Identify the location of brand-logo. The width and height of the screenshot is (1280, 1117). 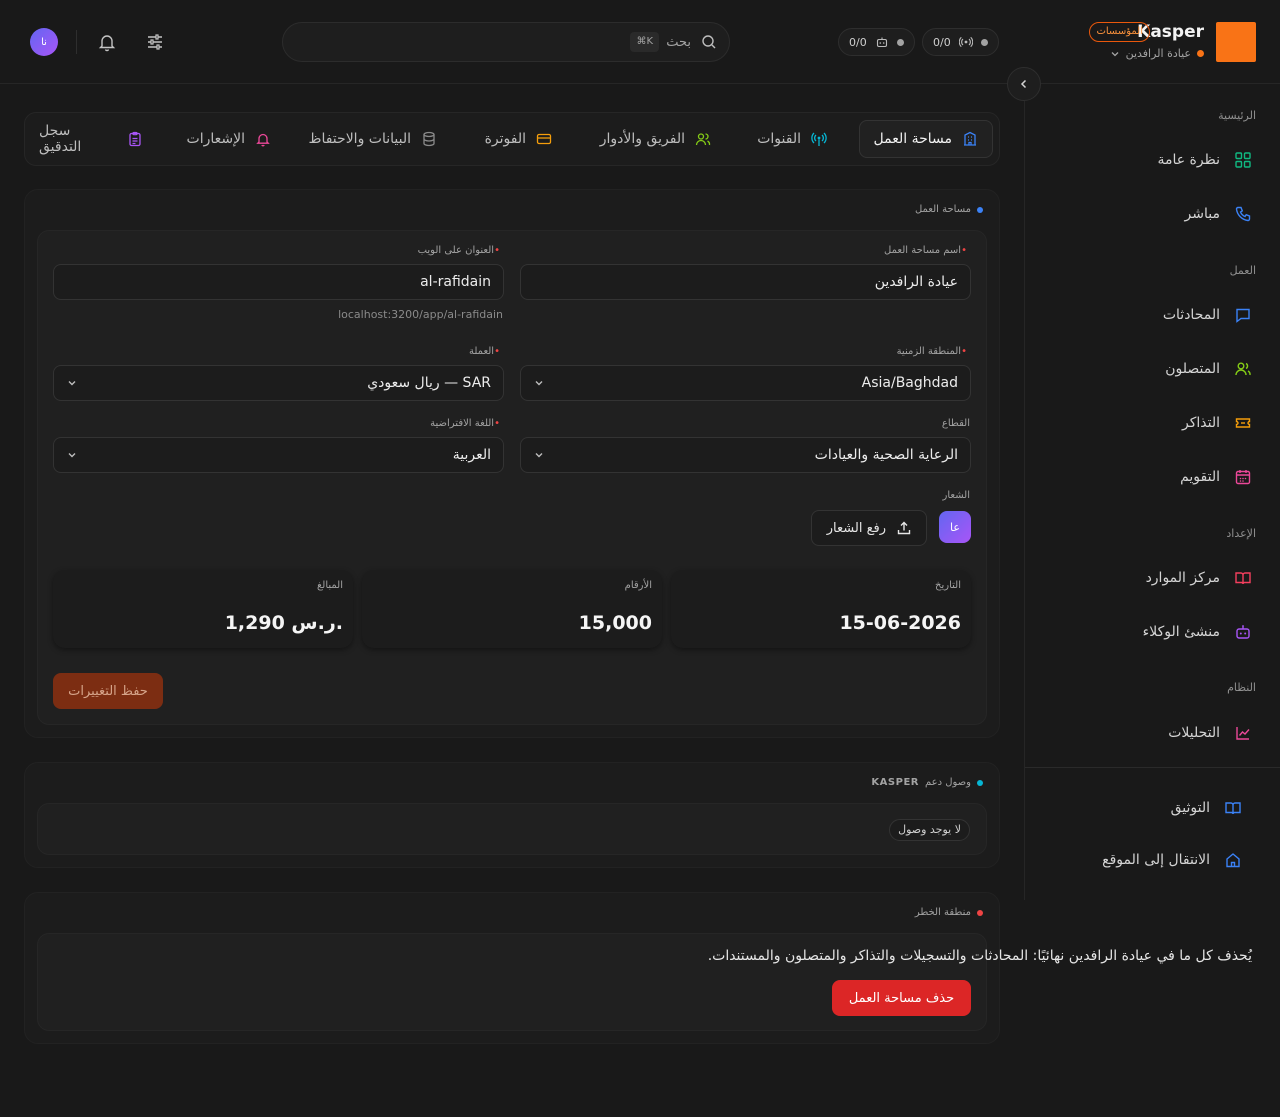
(1236, 42).